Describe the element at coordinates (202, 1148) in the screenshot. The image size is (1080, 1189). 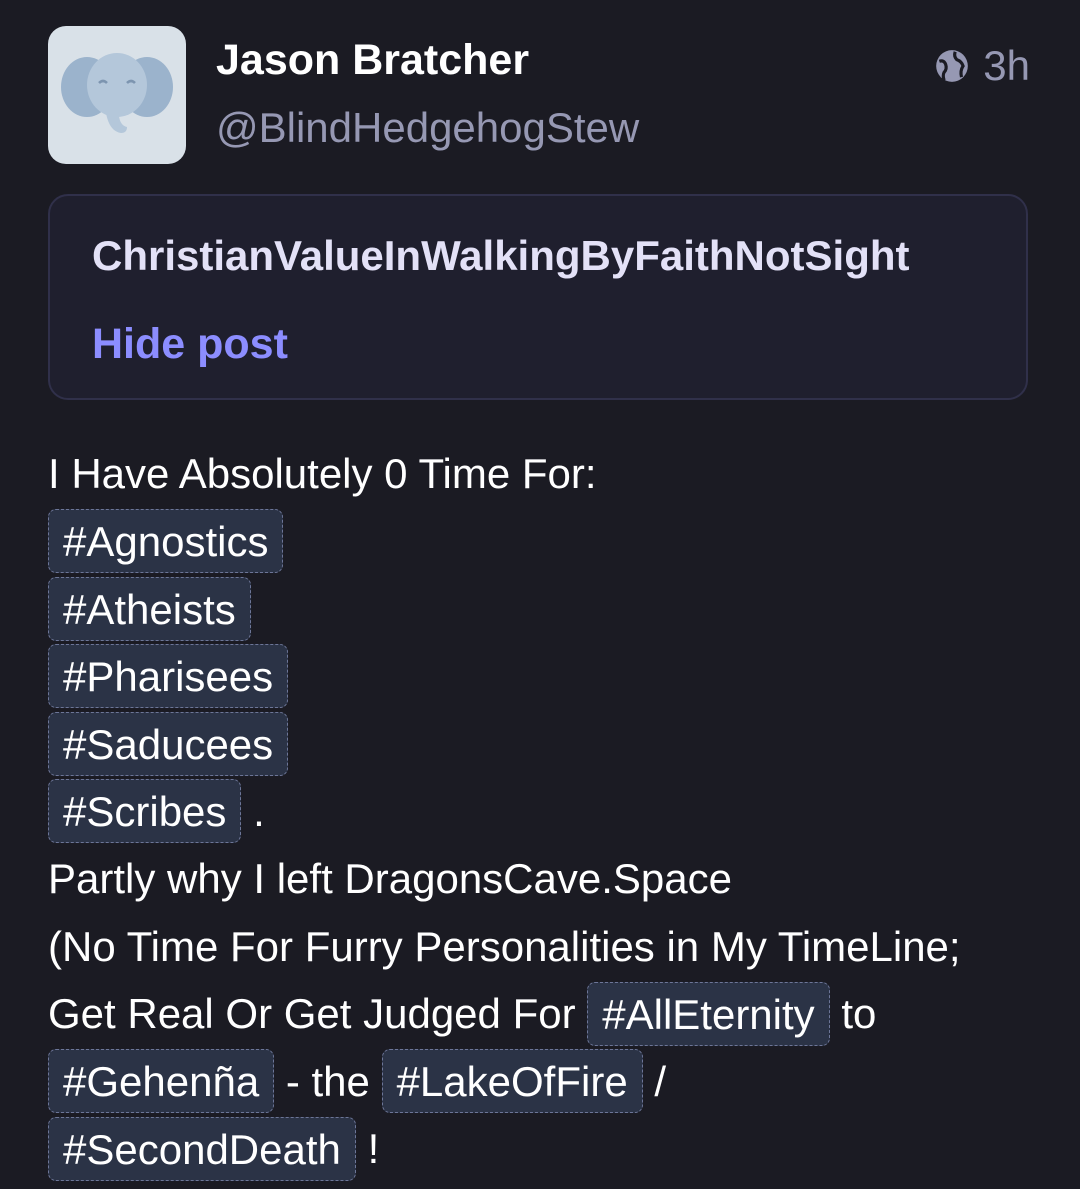
I see `hashtag-link: #SecondDeath` at that location.